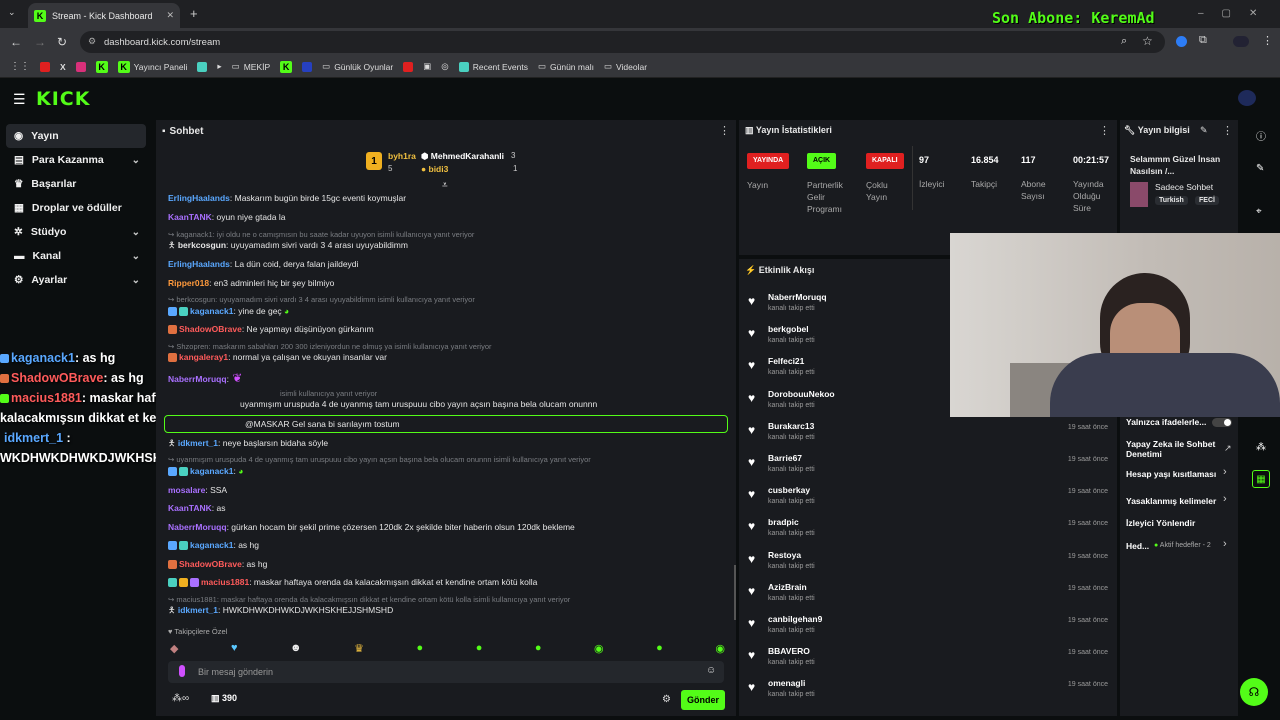  I want to click on emoji-picker-icon: ☺, so click(711, 670).